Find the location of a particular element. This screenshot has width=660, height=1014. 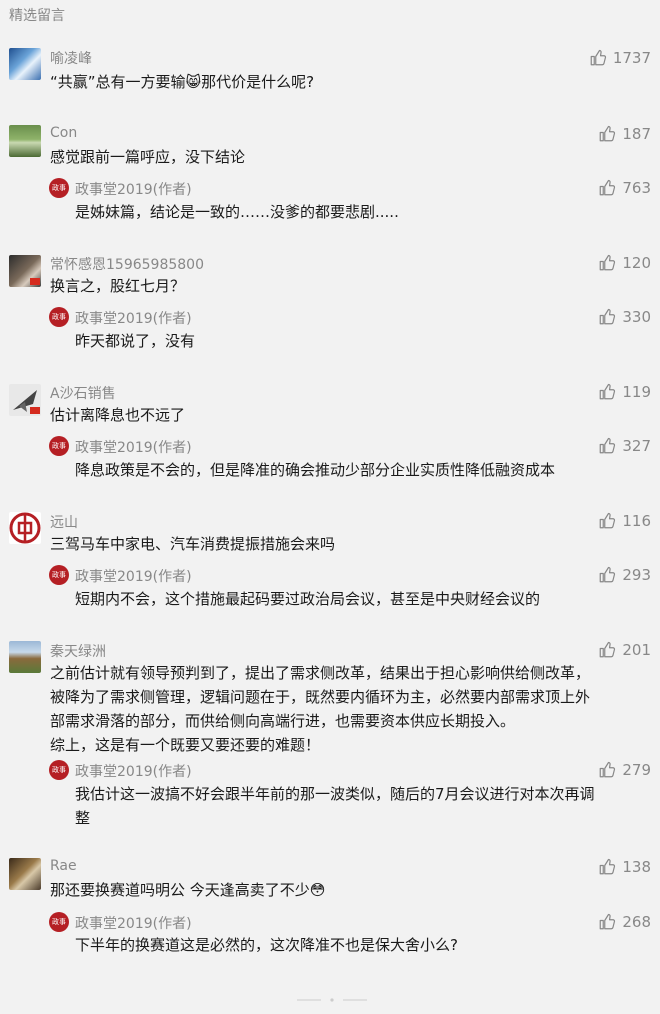

like-button: 293 is located at coordinates (624, 575).